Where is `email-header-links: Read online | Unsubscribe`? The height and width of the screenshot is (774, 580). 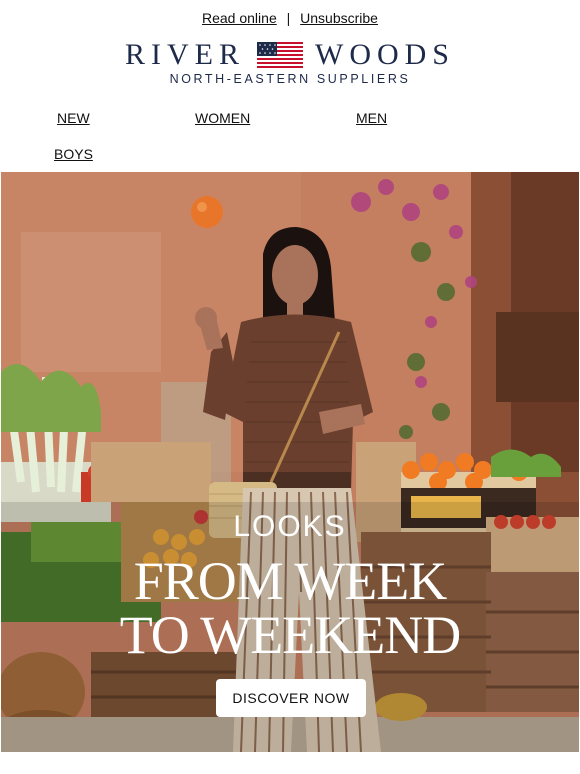
email-header-links: Read online | Unsubscribe is located at coordinates (290, 18).